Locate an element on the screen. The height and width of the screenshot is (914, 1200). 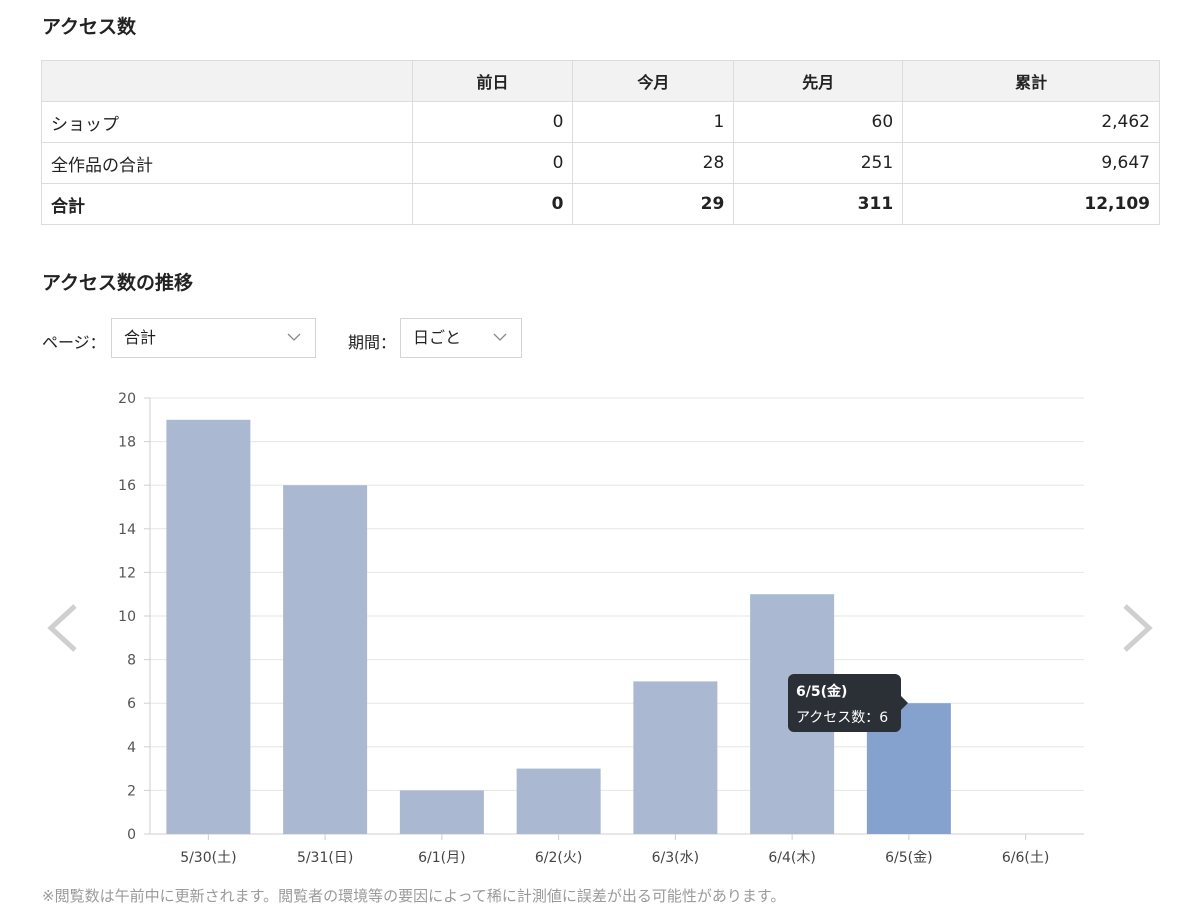
period-select-value: 日ごと is located at coordinates (437, 337).